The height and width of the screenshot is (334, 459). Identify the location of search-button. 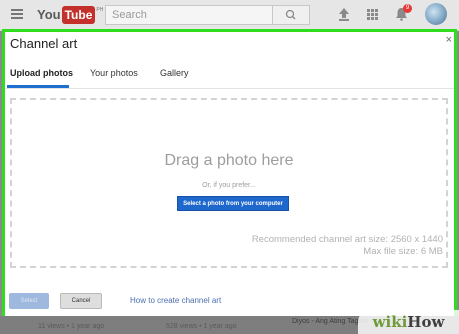
(291, 15).